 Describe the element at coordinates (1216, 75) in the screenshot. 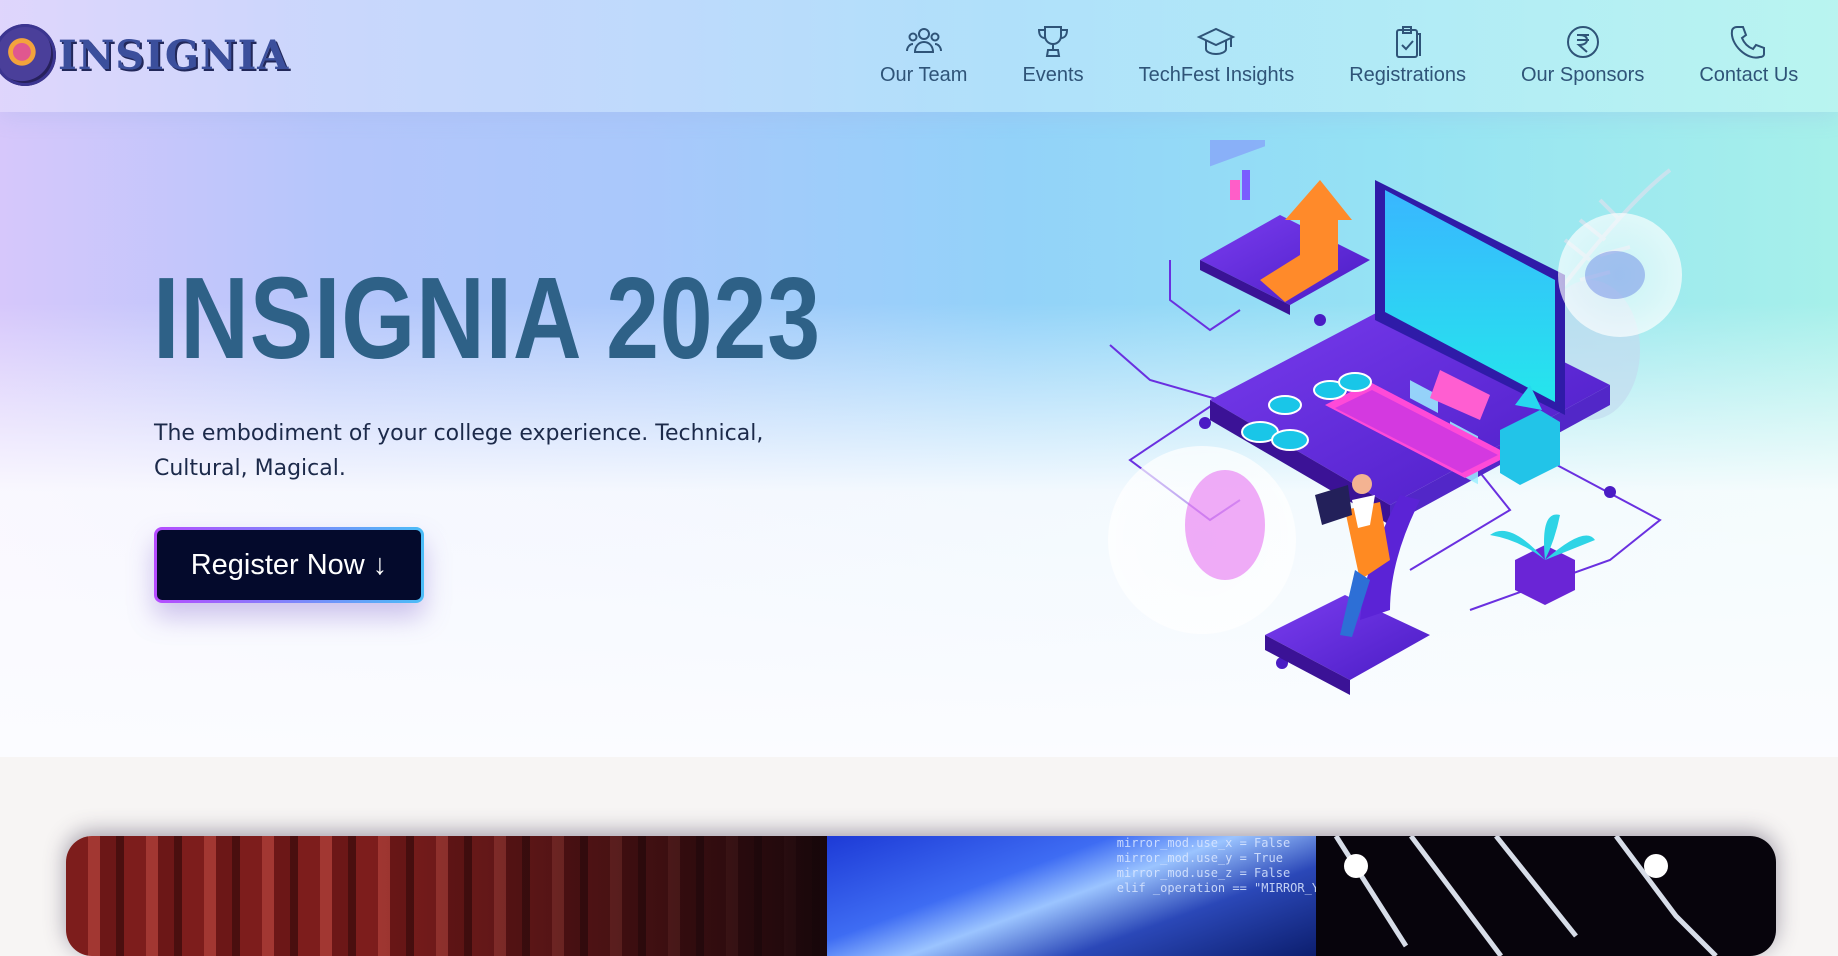

I see `nav-label: TechFest Insights` at that location.